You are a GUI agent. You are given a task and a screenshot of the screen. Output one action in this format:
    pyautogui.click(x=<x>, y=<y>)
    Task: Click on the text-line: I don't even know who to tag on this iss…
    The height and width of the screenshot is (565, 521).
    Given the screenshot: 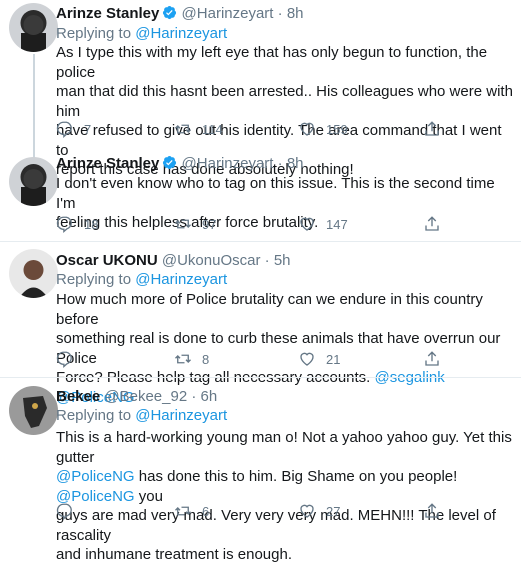 What is the action you would take?
    pyautogui.click(x=275, y=193)
    